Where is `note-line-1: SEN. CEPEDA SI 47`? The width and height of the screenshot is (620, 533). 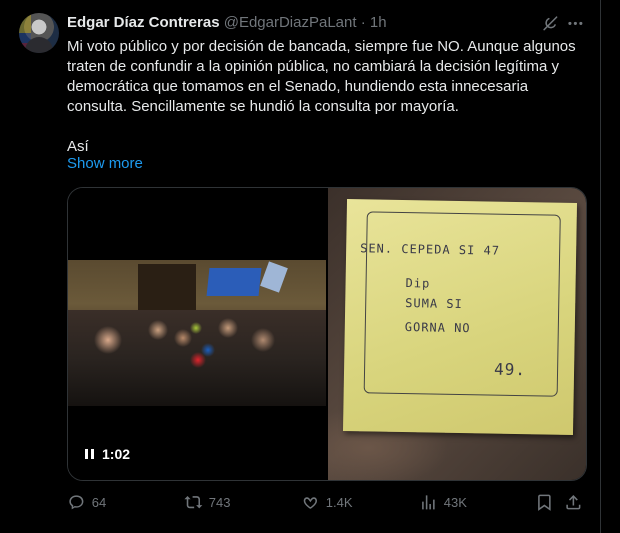 note-line-1: SEN. CEPEDA SI 47 is located at coordinates (430, 249).